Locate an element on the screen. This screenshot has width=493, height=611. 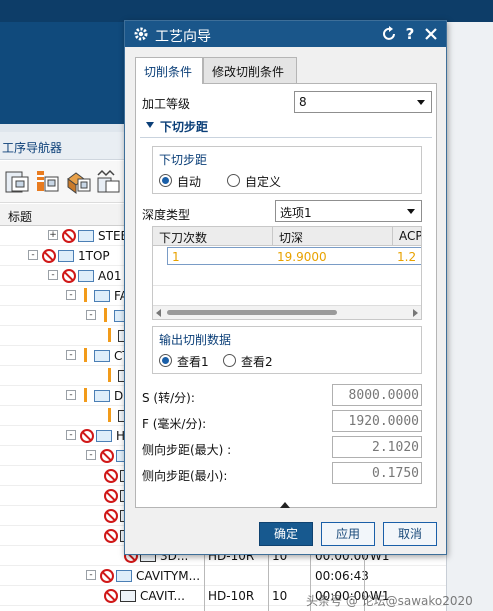
horizontal-scrollbar is located at coordinates (287, 312).